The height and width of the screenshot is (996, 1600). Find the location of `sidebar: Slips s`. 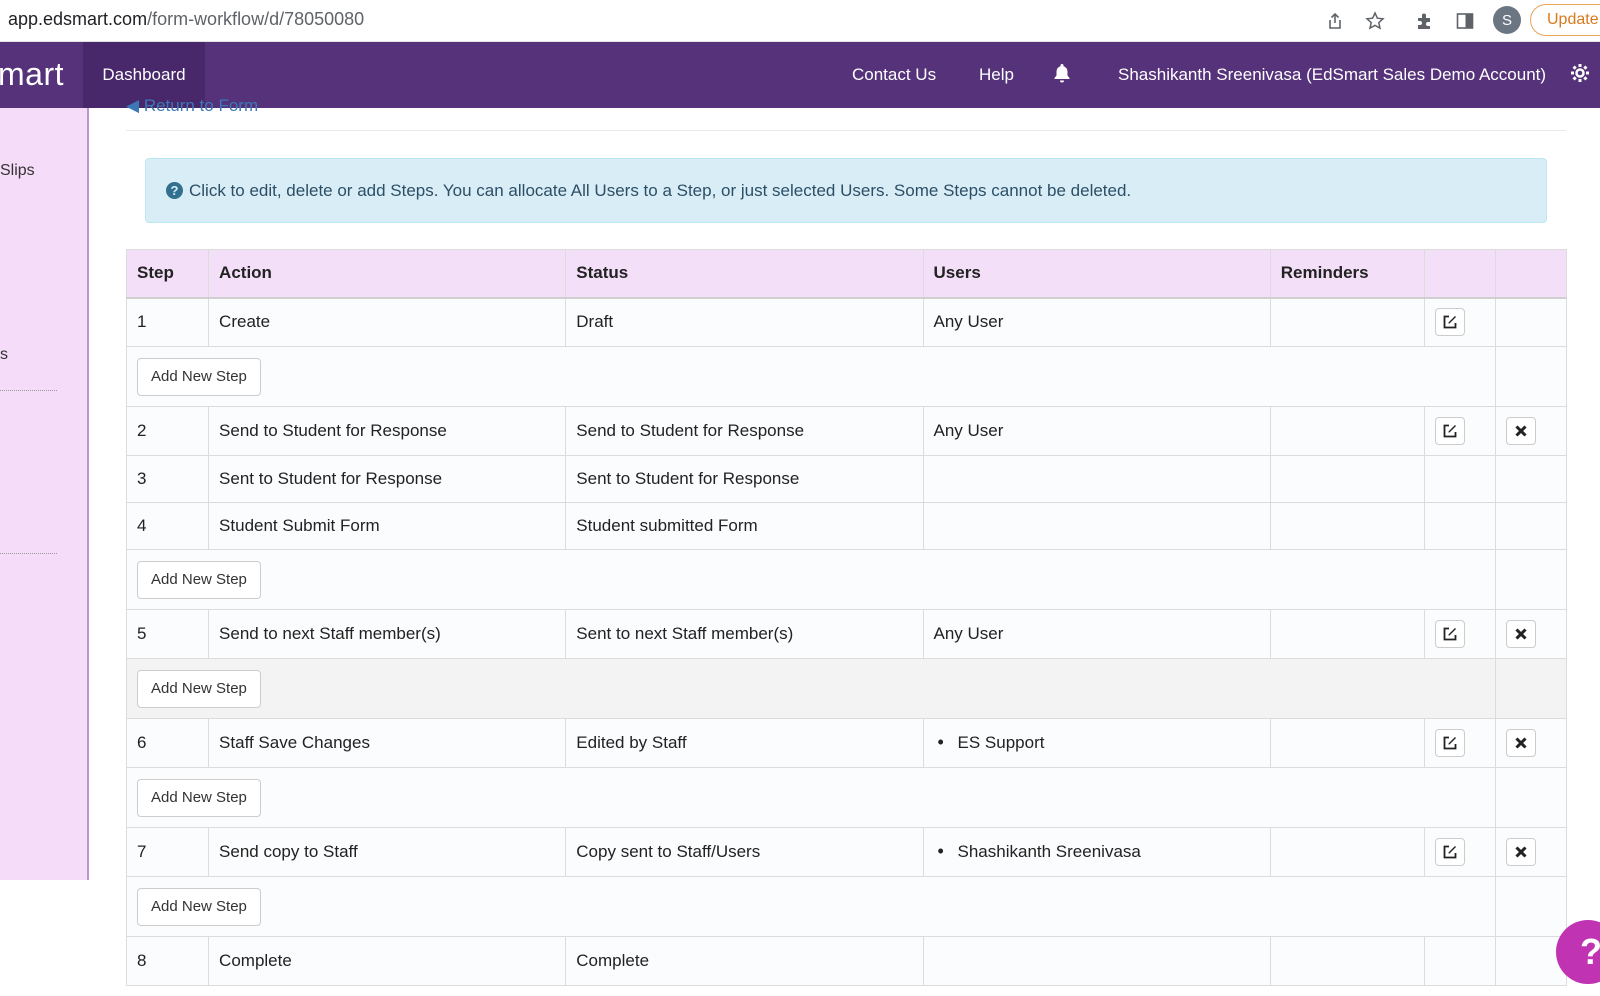

sidebar: Slips s is located at coordinates (44, 494).